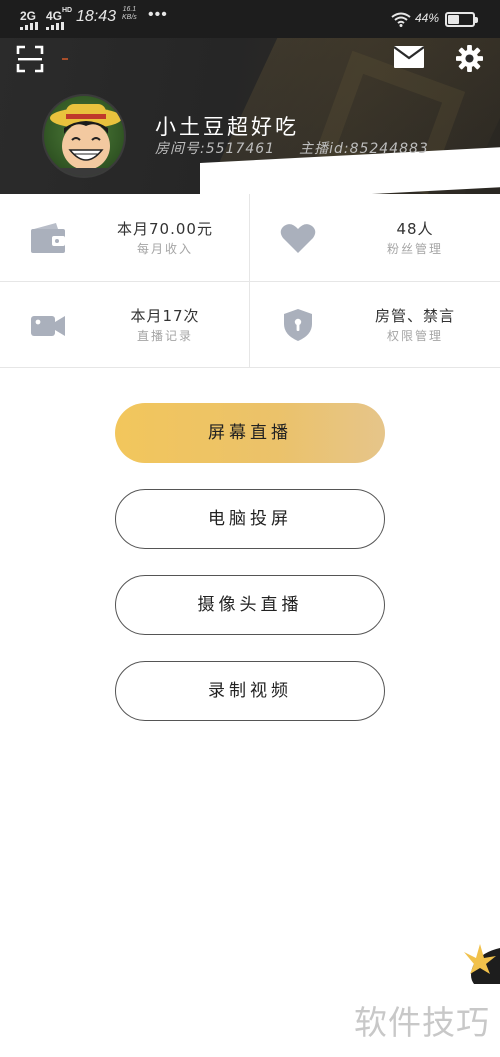 The image size is (500, 1057). I want to click on signal-bars-2-icon, so click(55, 26).